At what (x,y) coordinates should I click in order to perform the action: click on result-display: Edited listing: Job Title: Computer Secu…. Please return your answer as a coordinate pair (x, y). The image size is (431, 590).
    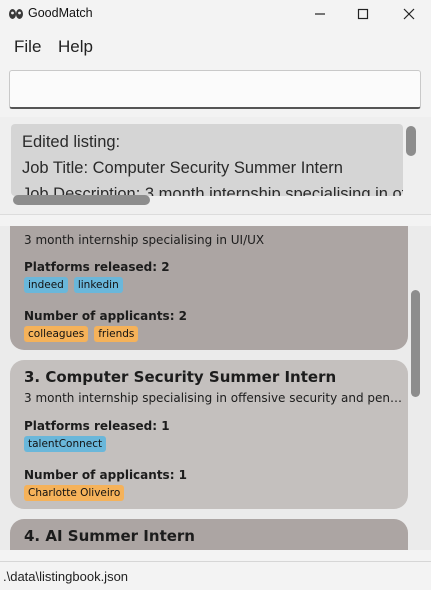
    Looking at the image, I should click on (207, 160).